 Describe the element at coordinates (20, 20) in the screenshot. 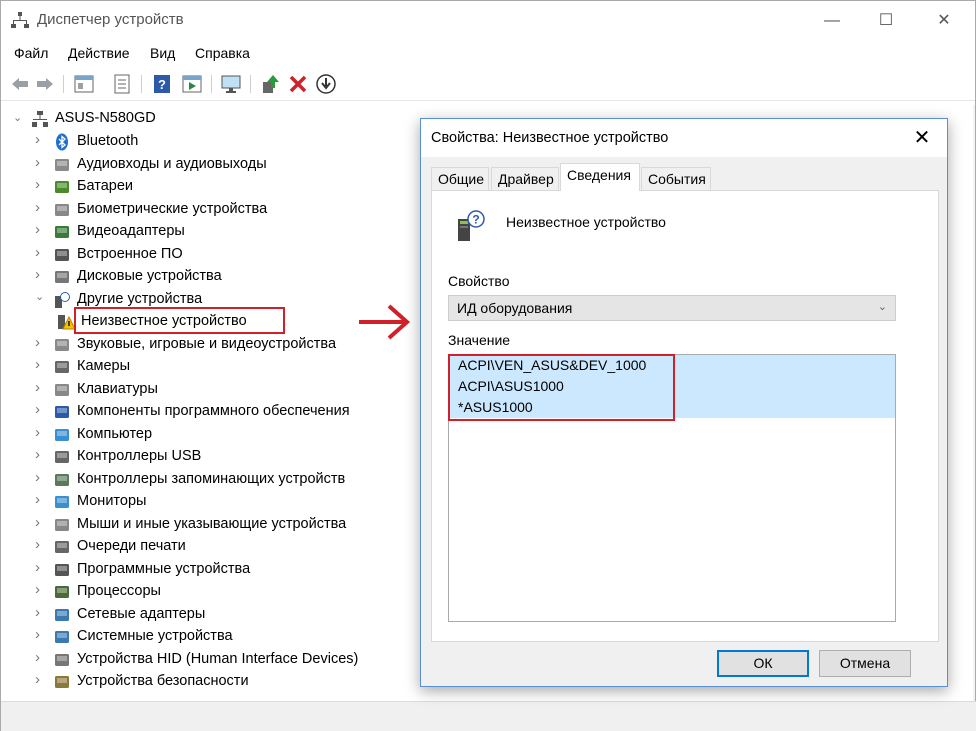

I see `device-manager-app-icon` at that location.